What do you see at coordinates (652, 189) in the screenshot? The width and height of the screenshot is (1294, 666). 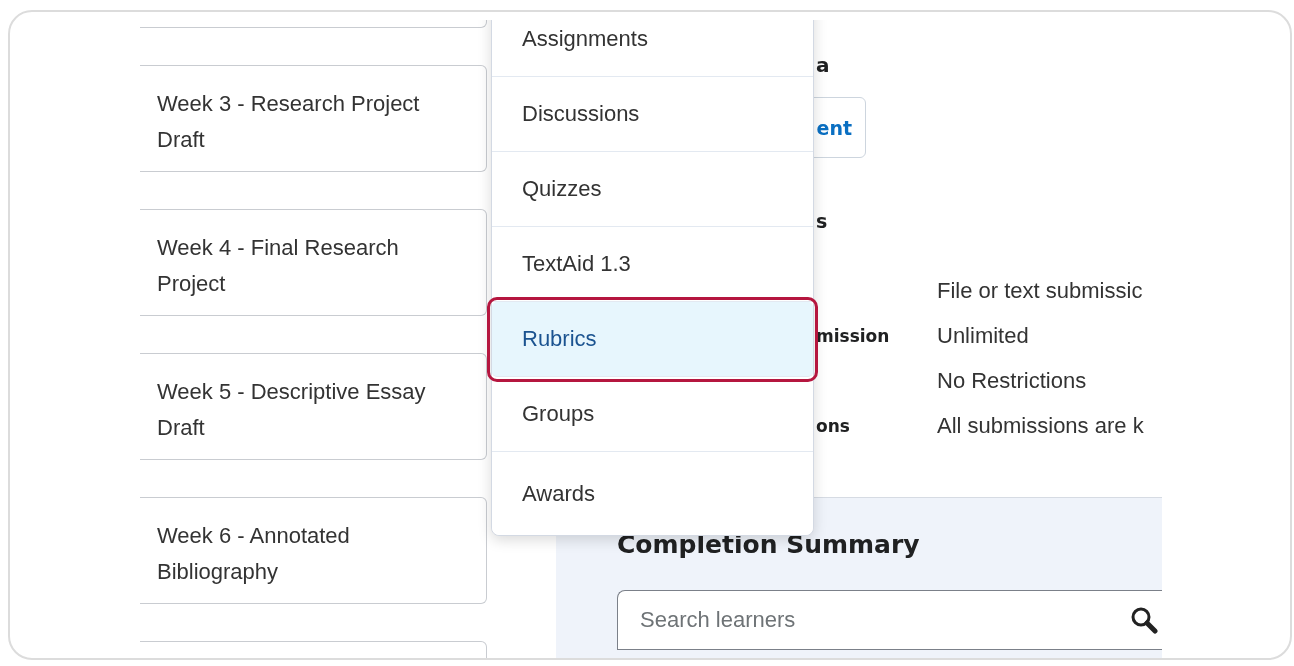 I see `menu-item: Quizzes` at bounding box center [652, 189].